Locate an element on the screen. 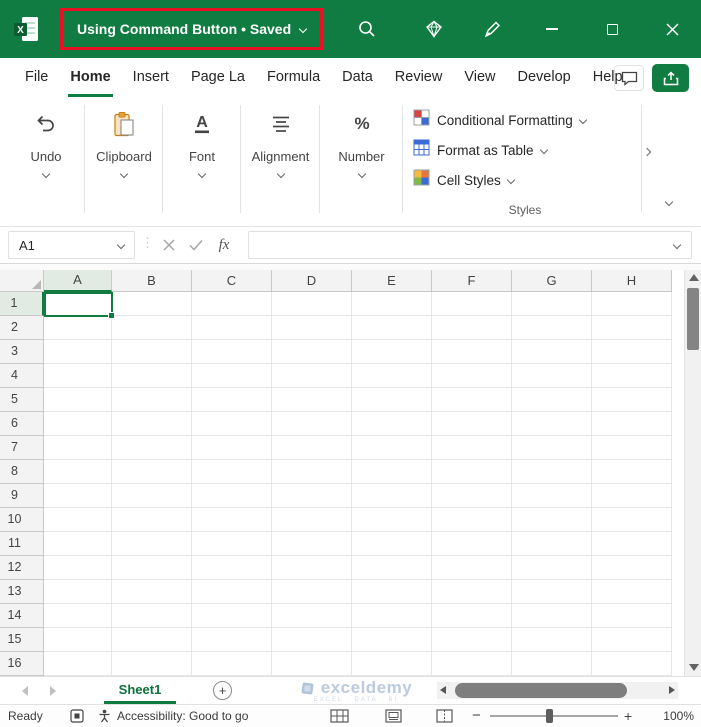 The height and width of the screenshot is (727, 701). sheet-nav-right-icon is located at coordinates (53, 691).